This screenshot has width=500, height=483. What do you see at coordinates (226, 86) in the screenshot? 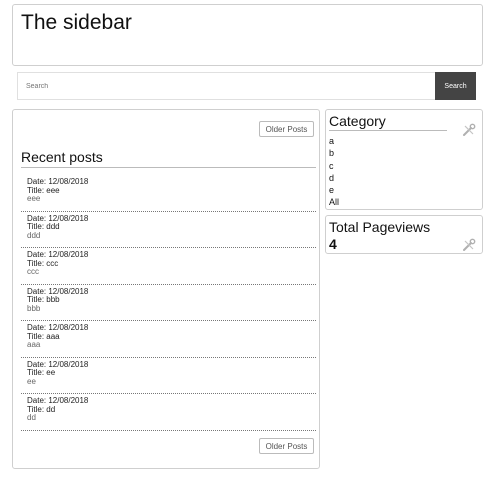
I see `search-input` at bounding box center [226, 86].